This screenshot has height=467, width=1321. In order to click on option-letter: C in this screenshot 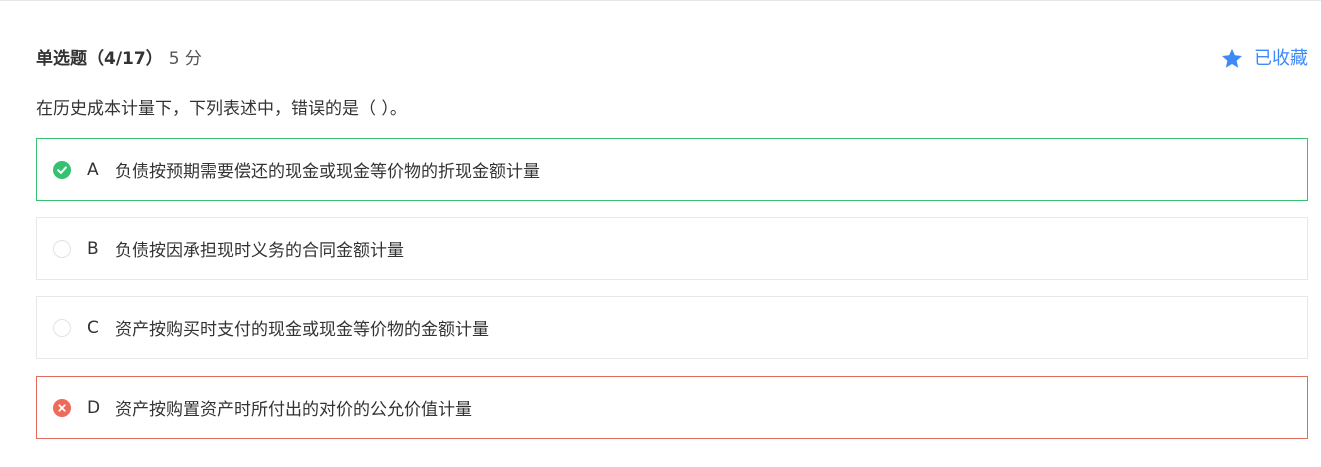, I will do `click(93, 327)`.